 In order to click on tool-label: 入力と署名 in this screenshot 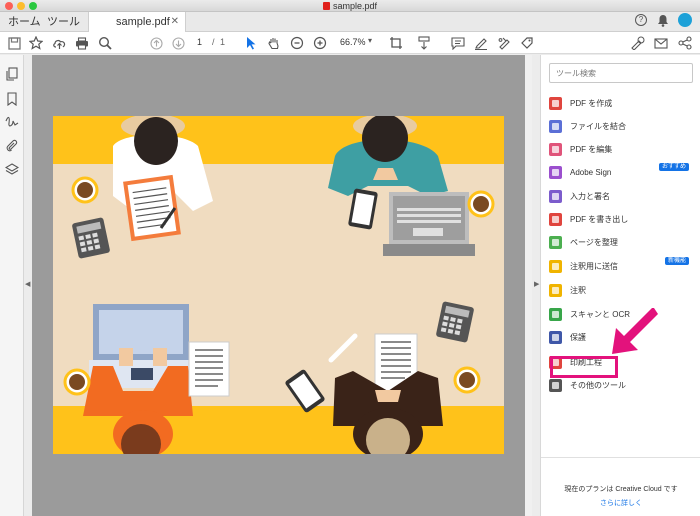, I will do `click(590, 196)`.